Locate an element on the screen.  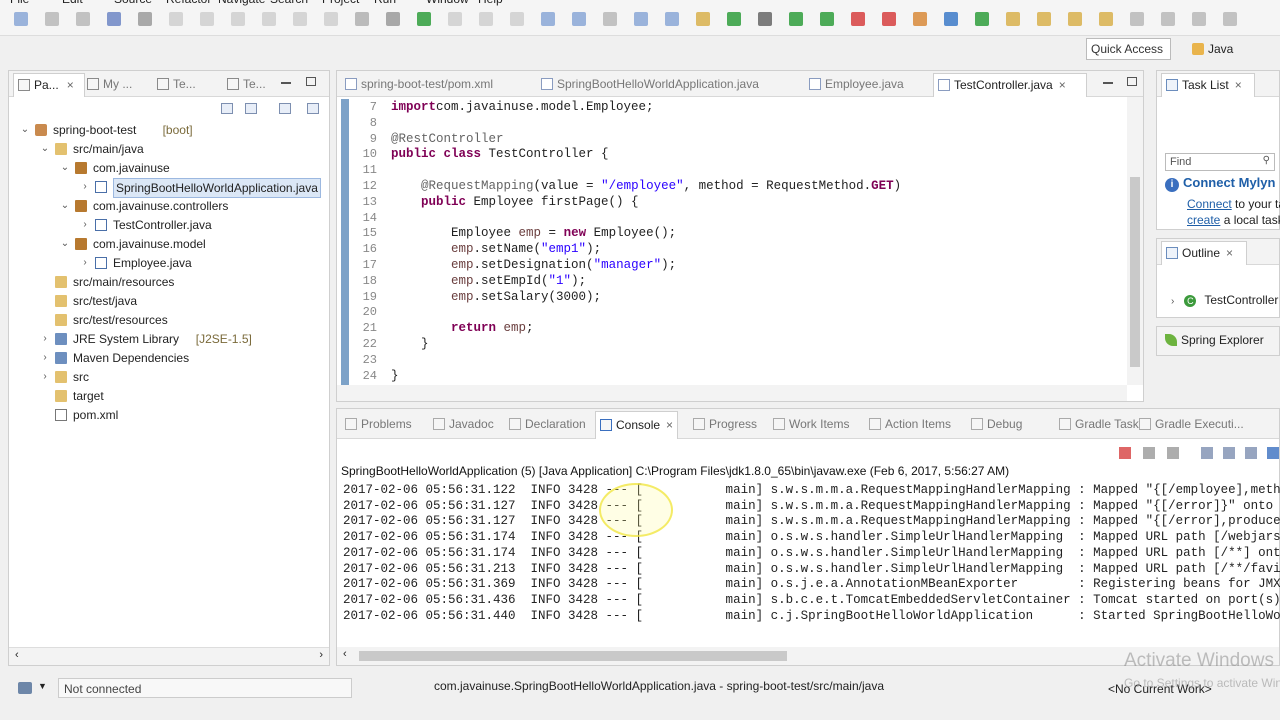
tree-item: ⌄ com.javainuse.model is located at coordinates (169, 244).